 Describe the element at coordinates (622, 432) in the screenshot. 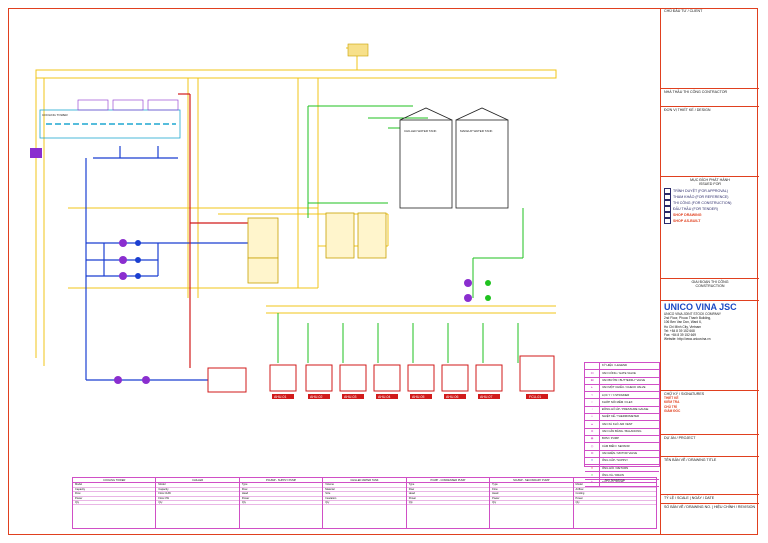

I see `legend-item: ⊗ VAN CÂN BẰNG / BALANCING` at that location.